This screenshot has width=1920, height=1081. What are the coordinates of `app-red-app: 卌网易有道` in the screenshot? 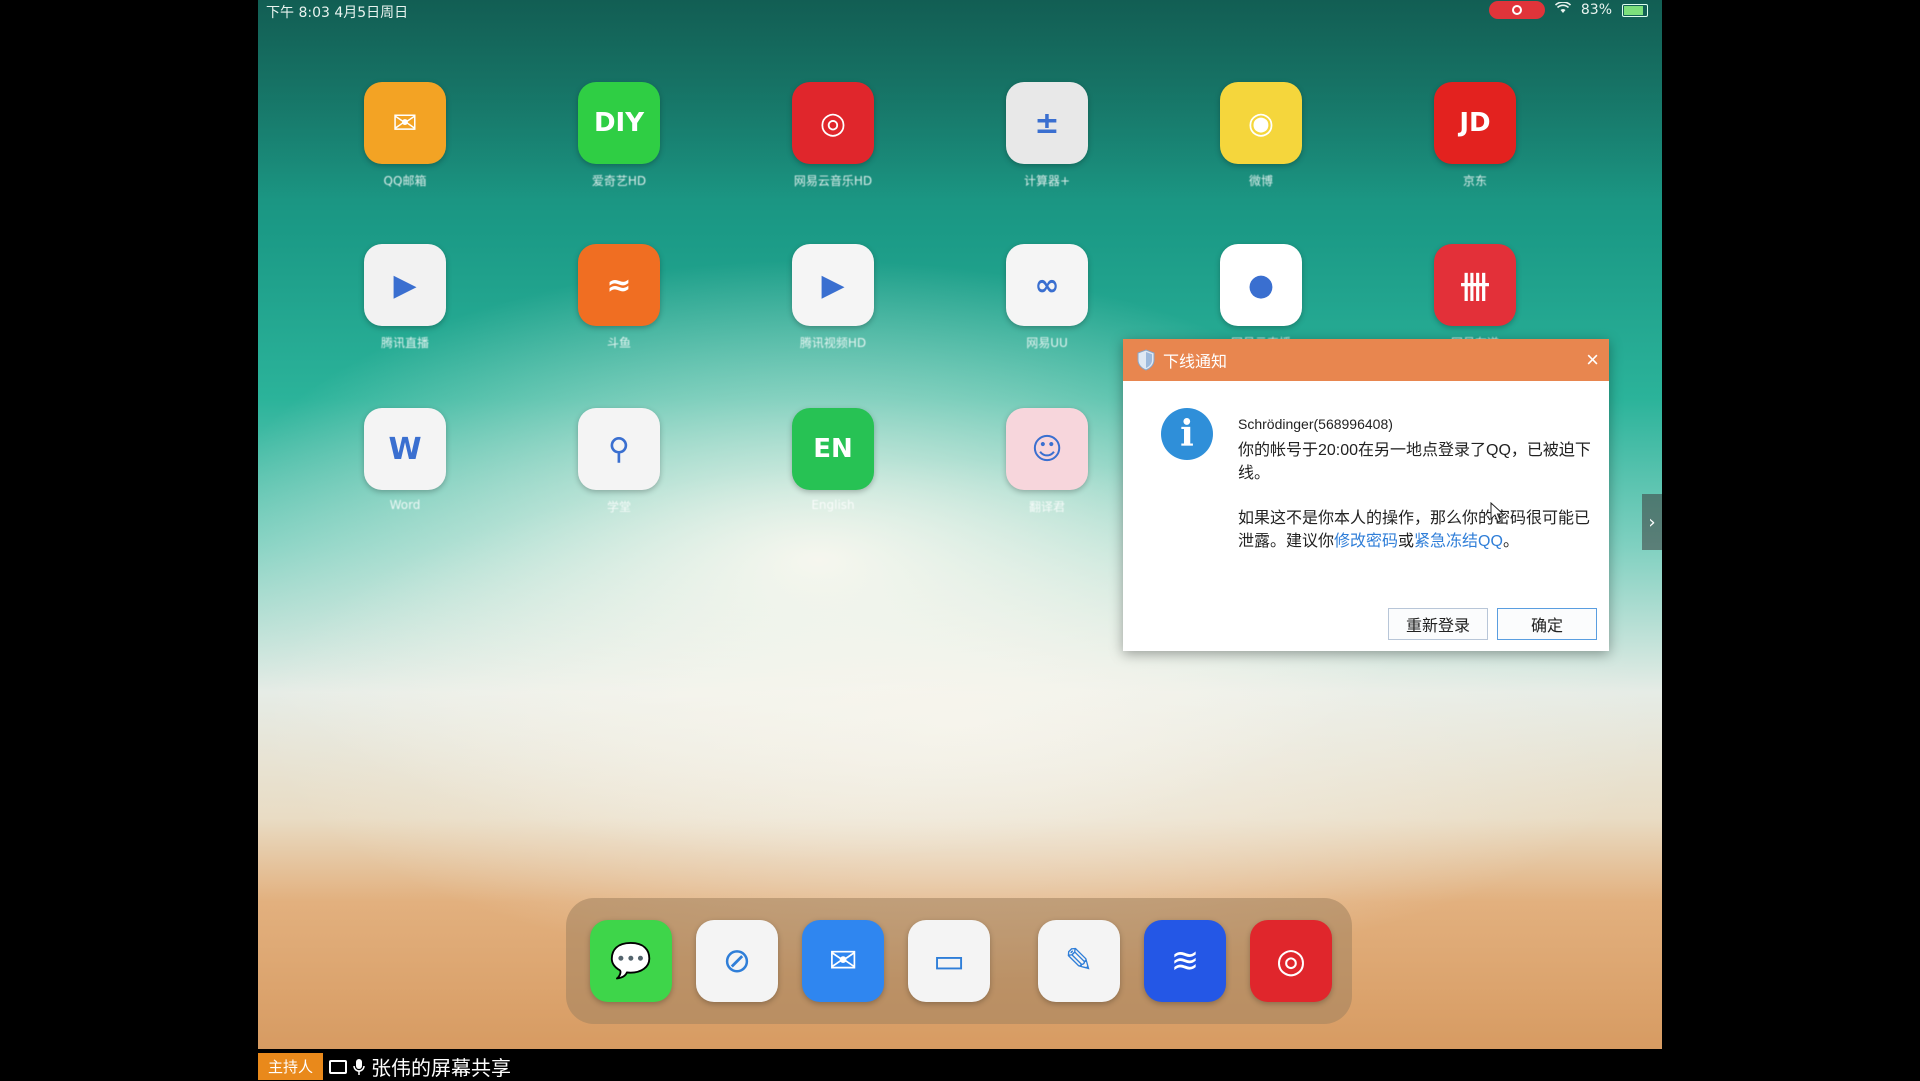 It's located at (1475, 297).